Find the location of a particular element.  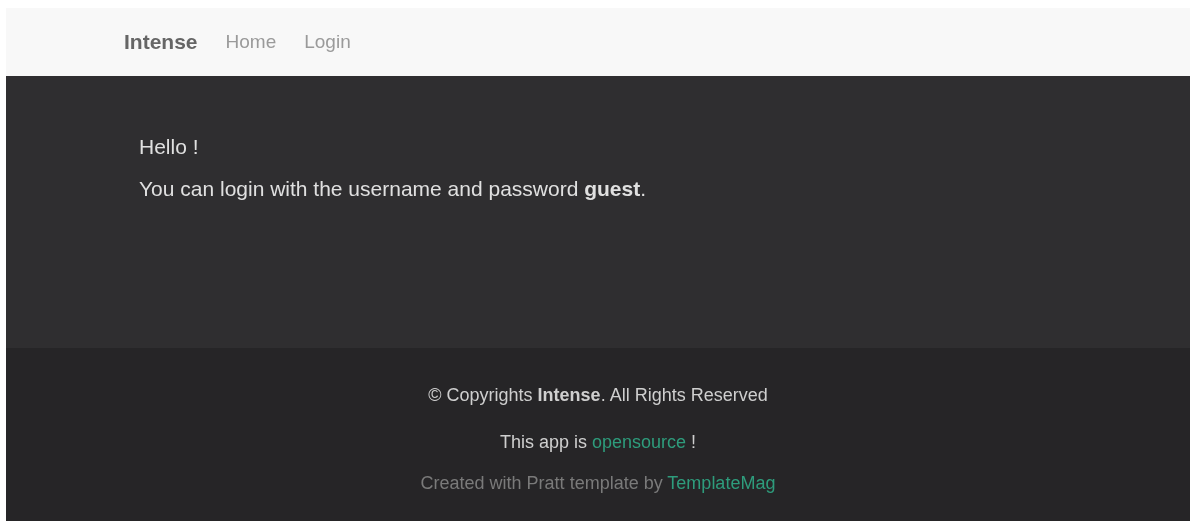

footer-link: TemplateMag is located at coordinates (721, 483).